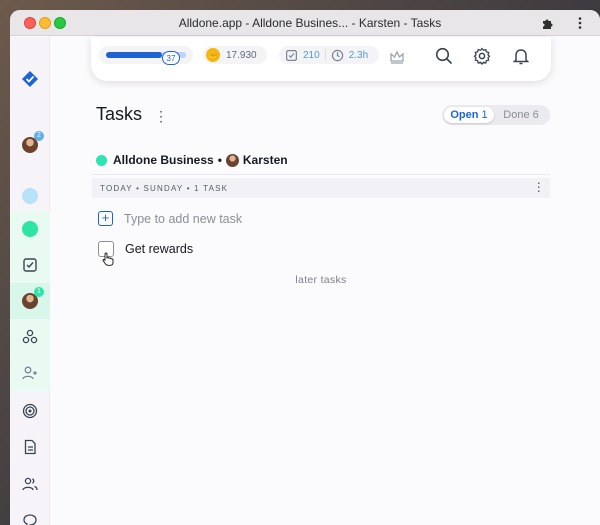  I want to click on sidebar-user-avatar: 2, so click(30, 145).